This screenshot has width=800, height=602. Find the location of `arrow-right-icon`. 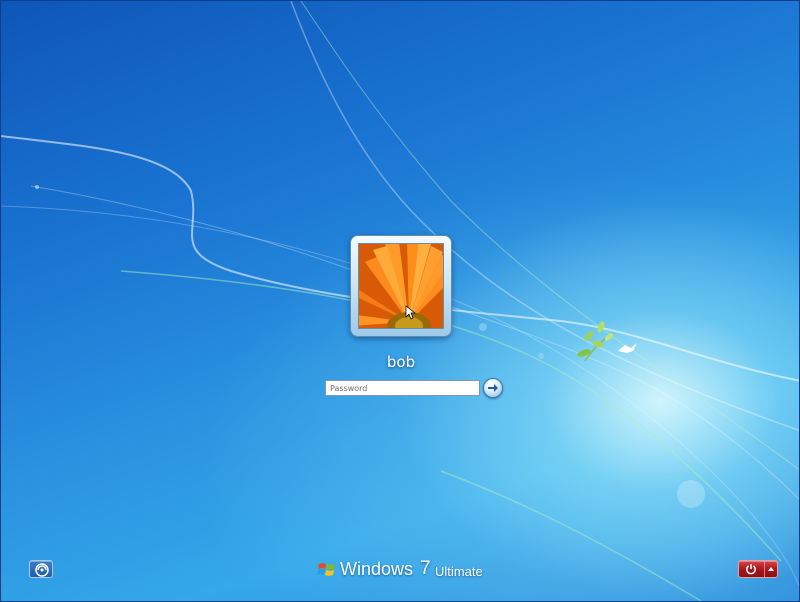

arrow-right-icon is located at coordinates (493, 388).